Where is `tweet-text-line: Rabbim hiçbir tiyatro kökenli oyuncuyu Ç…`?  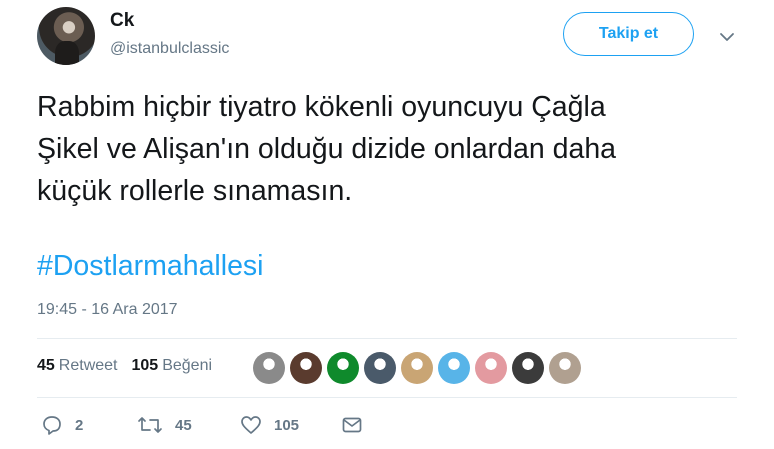
tweet-text-line: Rabbim hiçbir tiyatro kökenli oyuncuyu Ç… is located at coordinates (321, 107).